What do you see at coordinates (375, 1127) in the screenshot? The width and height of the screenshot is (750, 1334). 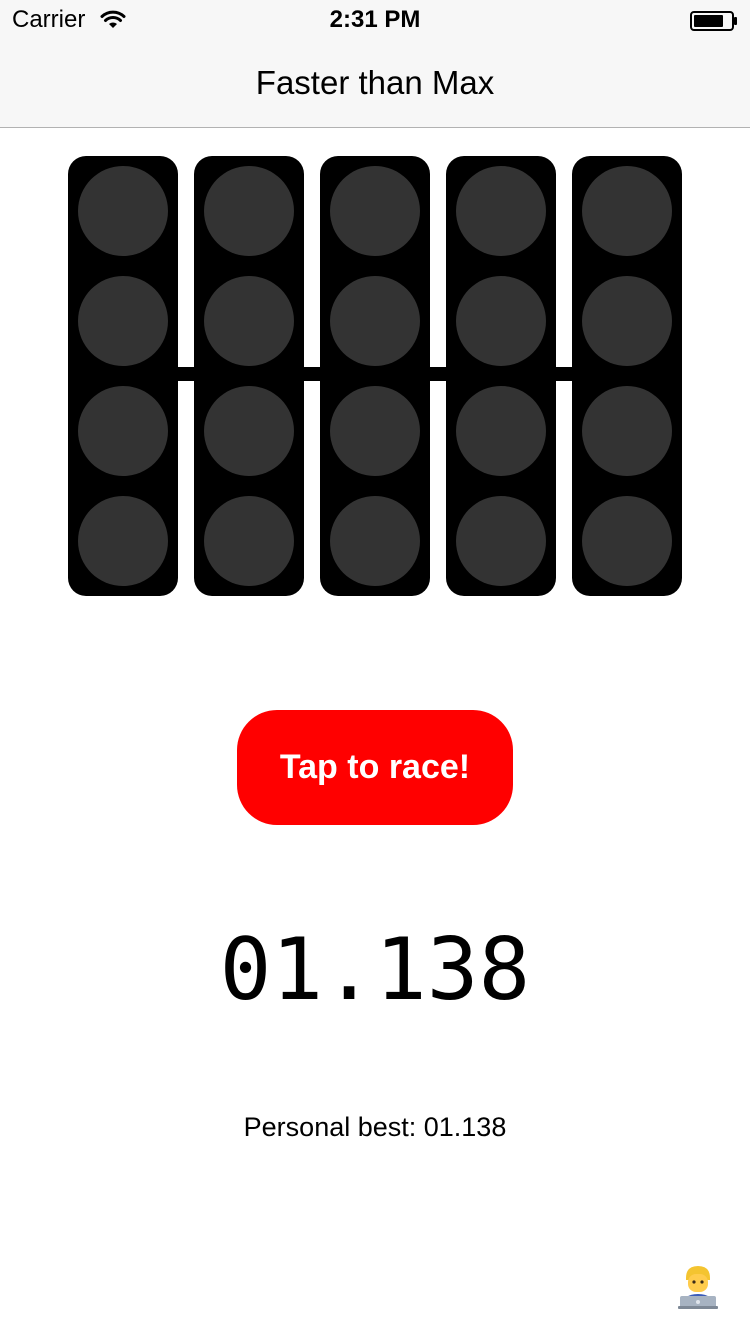 I see `personal-best-label: Personal best: 01.138` at bounding box center [375, 1127].